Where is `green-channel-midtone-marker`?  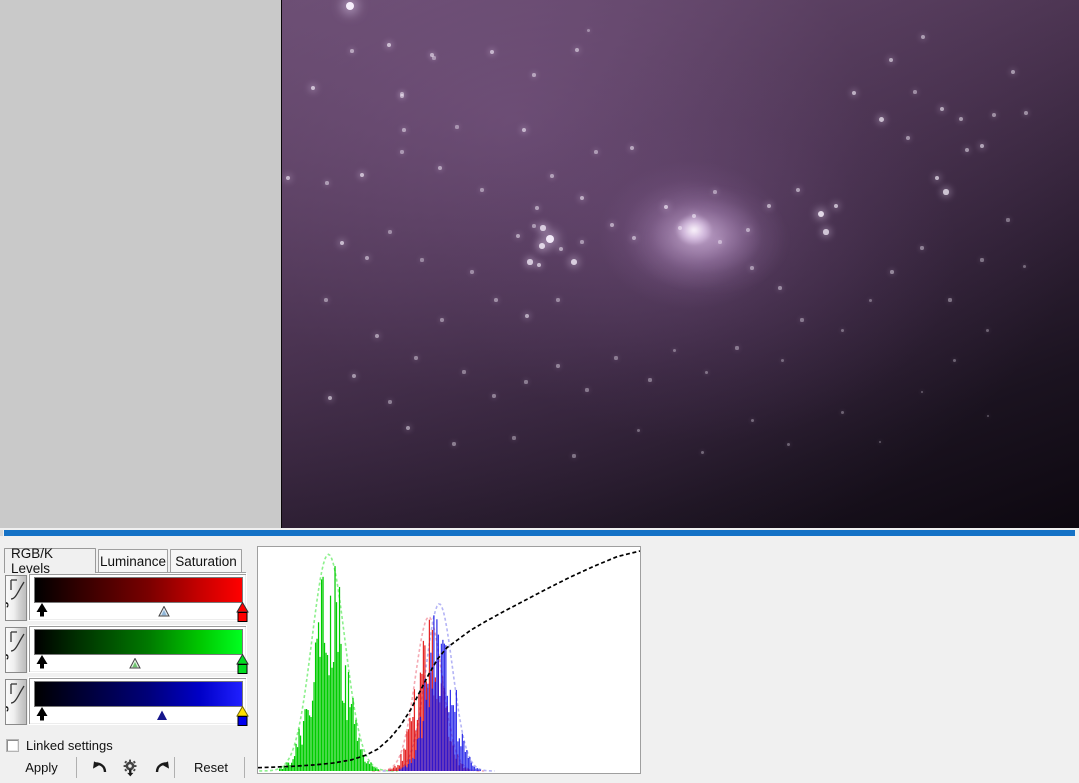
green-channel-midtone-marker is located at coordinates (135, 662).